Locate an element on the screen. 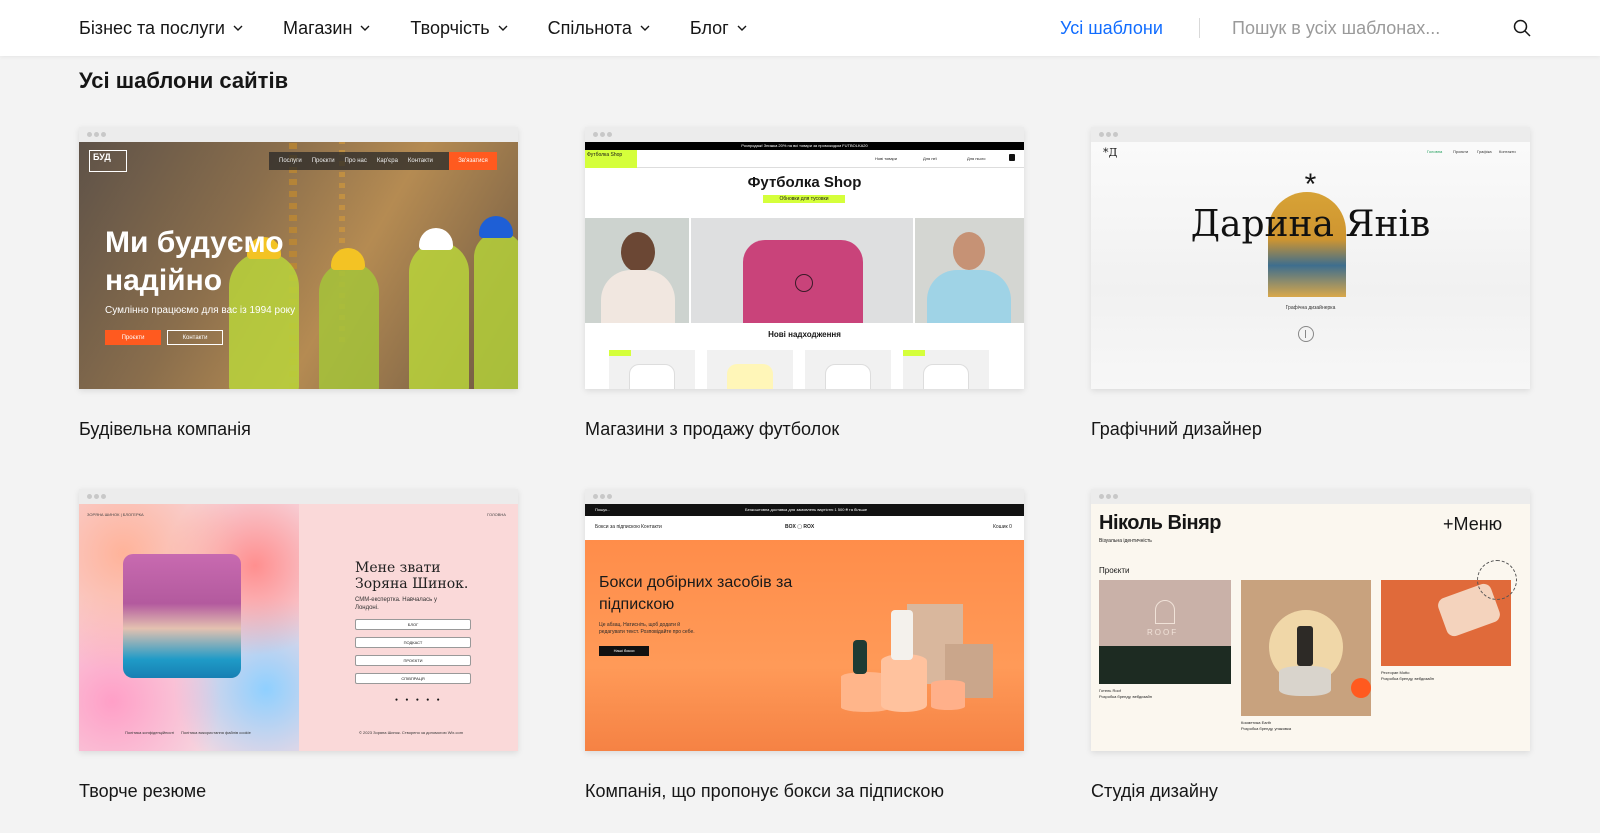 This screenshot has height=833, width=1600. search-input is located at coordinates (1367, 28).